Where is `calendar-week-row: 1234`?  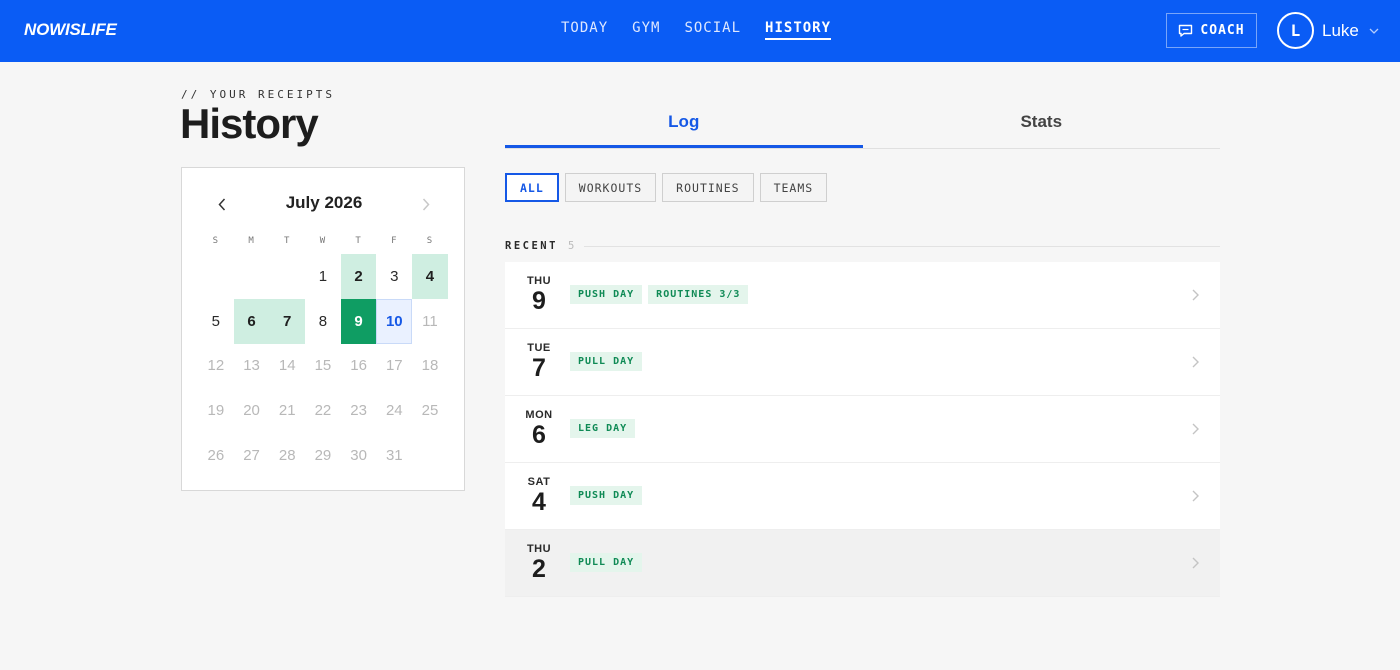 calendar-week-row: 1234 is located at coordinates (323, 276).